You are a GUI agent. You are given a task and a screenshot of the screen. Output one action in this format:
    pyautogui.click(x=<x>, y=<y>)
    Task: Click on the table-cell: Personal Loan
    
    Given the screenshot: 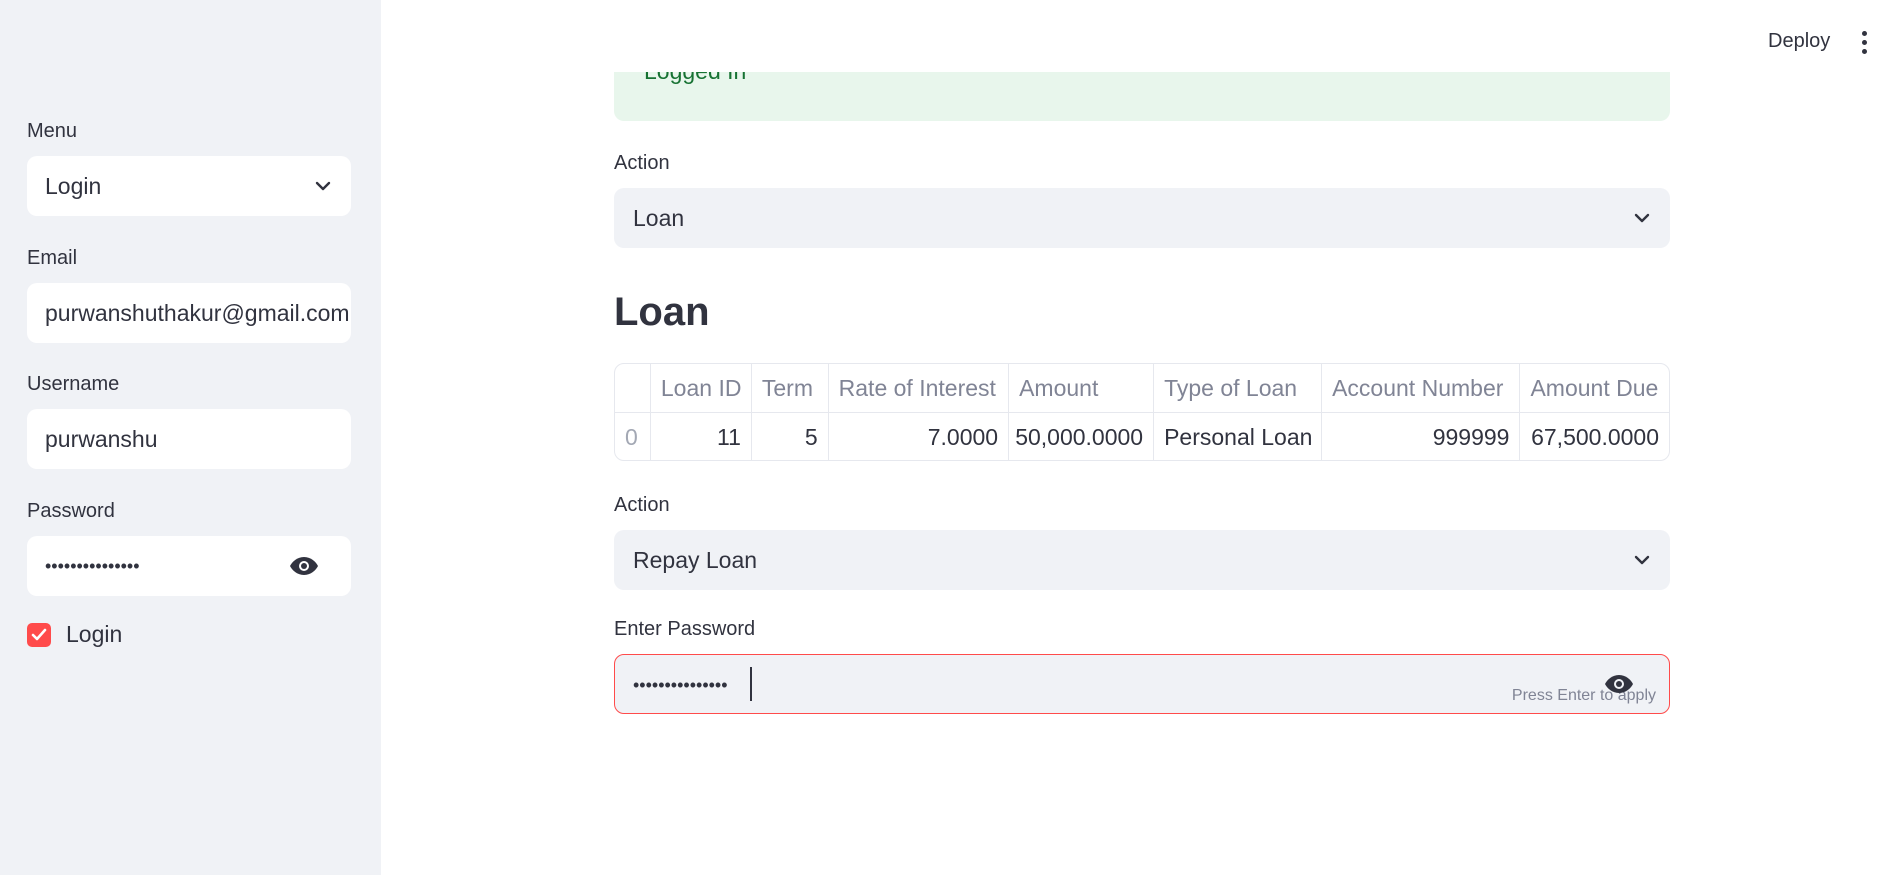 What is the action you would take?
    pyautogui.click(x=1237, y=436)
    